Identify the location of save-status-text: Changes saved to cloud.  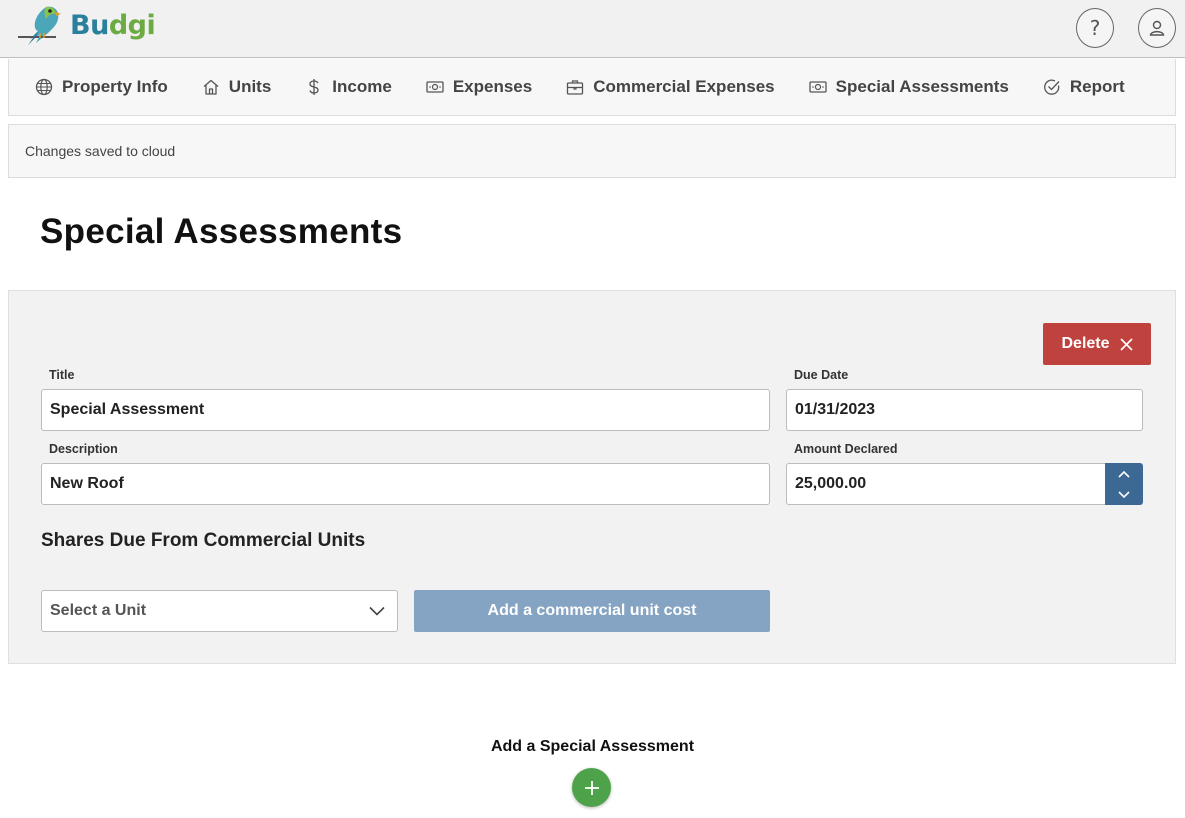
(100, 151).